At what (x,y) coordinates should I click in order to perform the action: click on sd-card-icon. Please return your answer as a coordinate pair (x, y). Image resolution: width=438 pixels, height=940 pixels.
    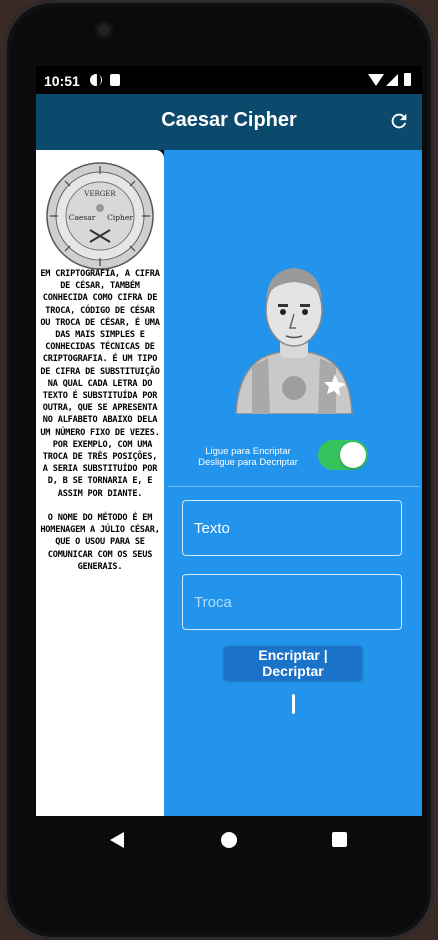
    Looking at the image, I should click on (115, 80).